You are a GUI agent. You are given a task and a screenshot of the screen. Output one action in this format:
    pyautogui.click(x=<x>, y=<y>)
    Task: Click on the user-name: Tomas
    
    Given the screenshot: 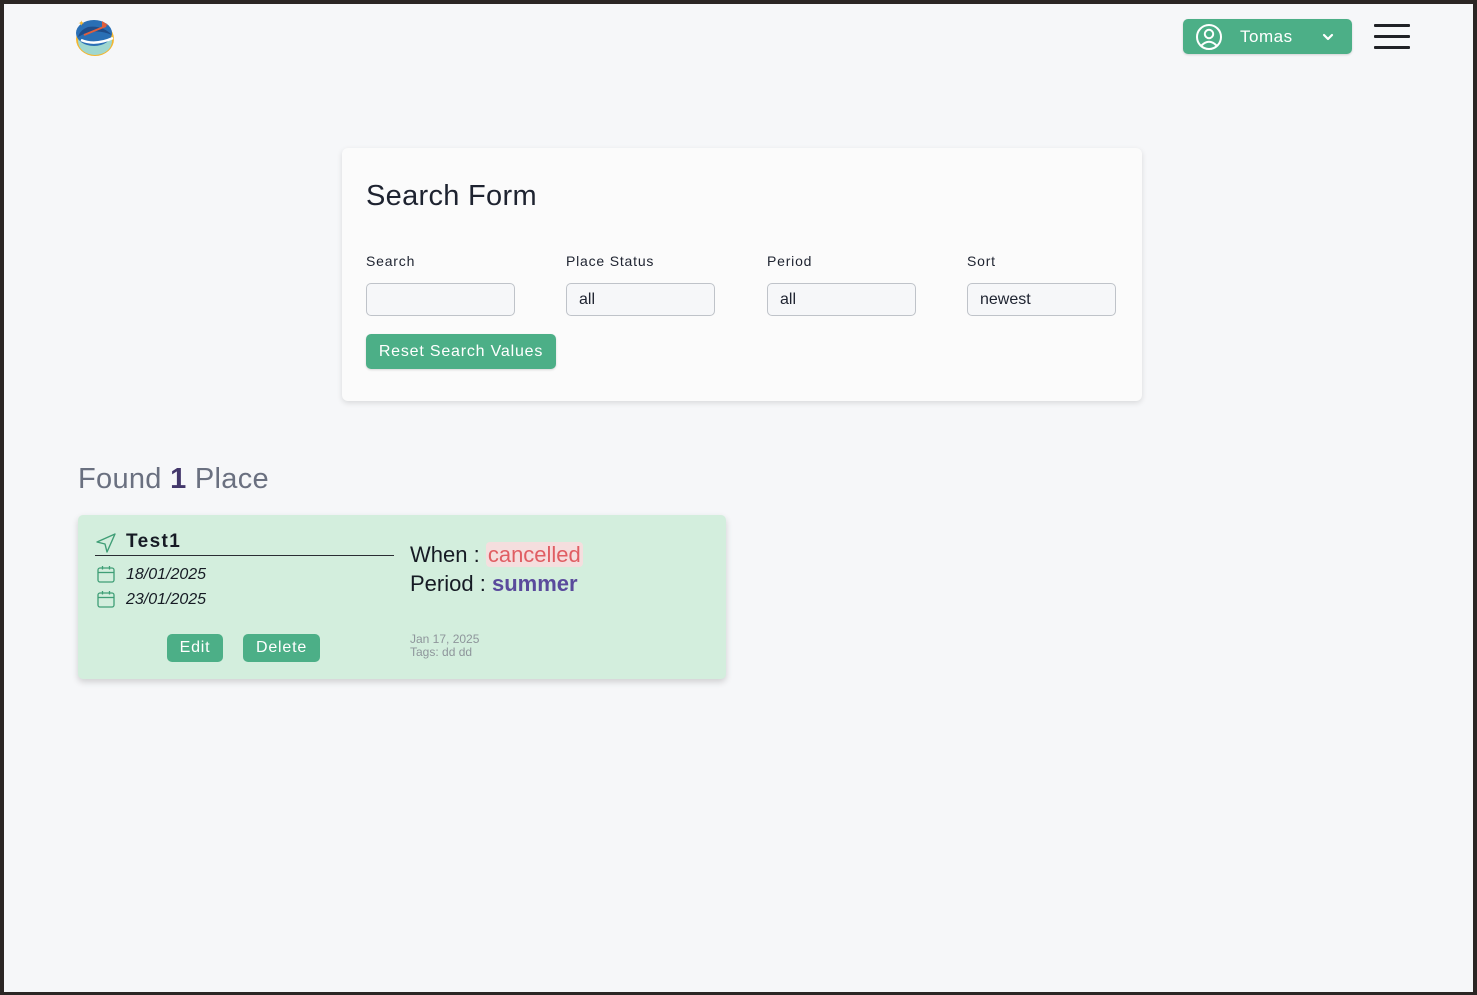 What is the action you would take?
    pyautogui.click(x=1266, y=36)
    